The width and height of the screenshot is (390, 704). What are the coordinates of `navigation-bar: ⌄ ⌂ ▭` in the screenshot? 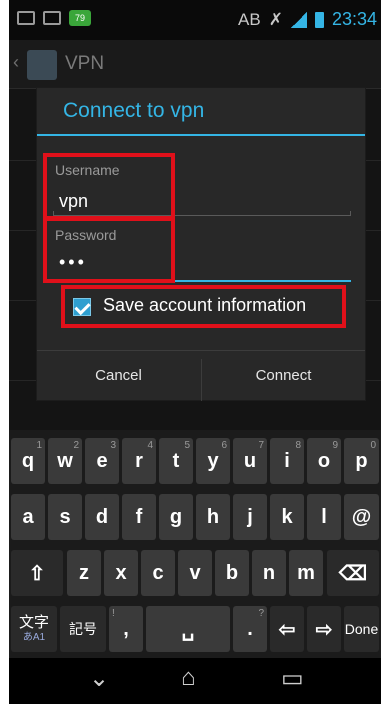 It's located at (195, 681).